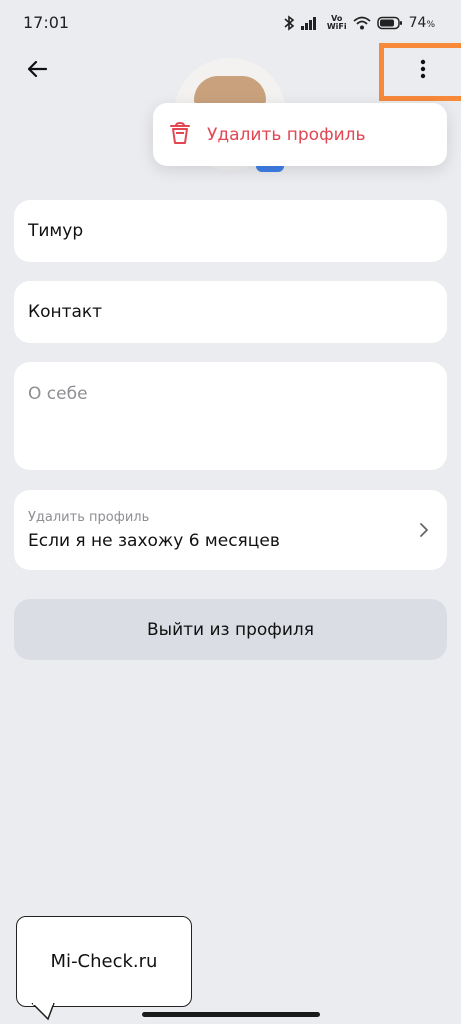  What do you see at coordinates (420, 72) in the screenshot?
I see `highlight-frame` at bounding box center [420, 72].